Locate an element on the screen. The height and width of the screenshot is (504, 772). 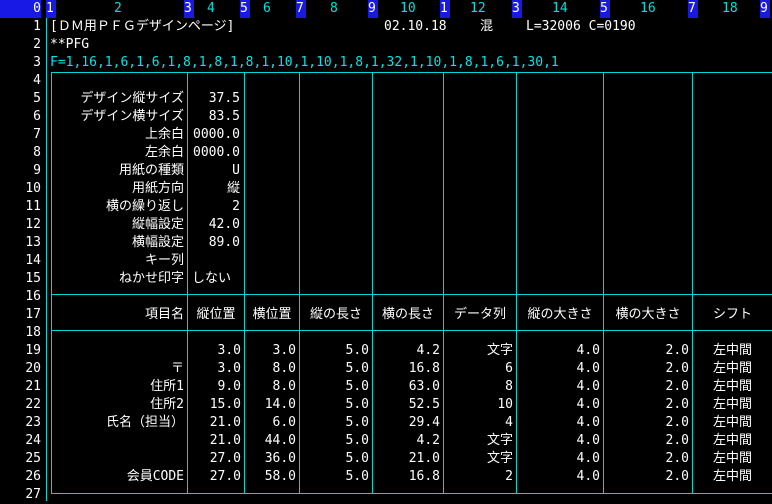
setting-label: 左余白 is located at coordinates (118, 153).